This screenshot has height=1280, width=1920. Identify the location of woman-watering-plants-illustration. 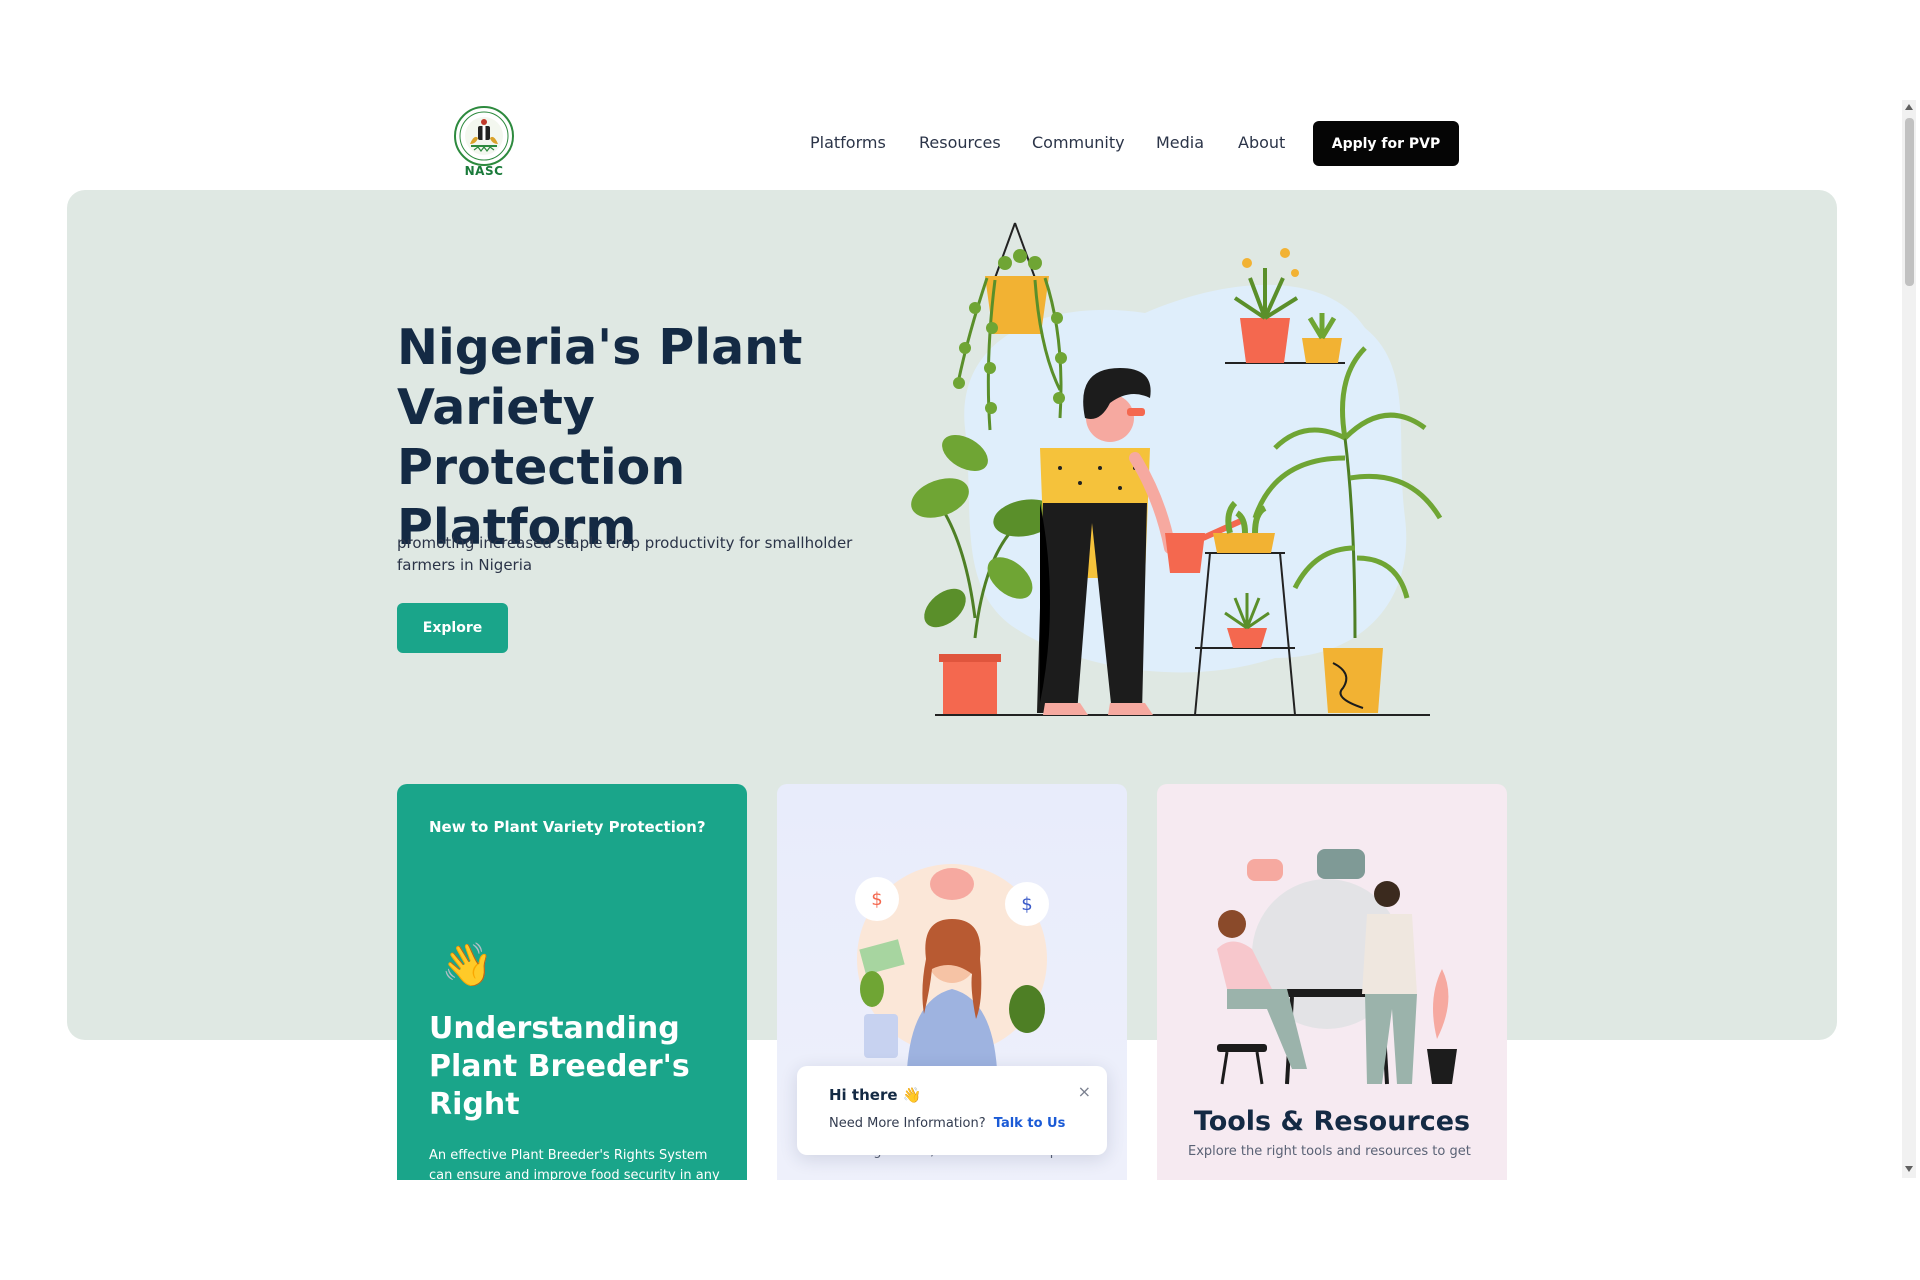
(1177, 469).